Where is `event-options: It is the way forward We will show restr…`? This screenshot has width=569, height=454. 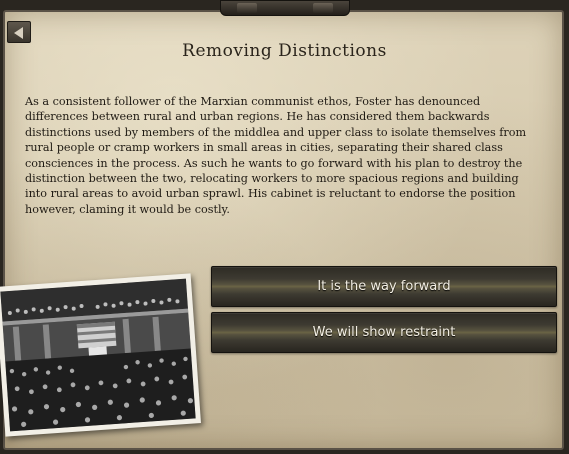
event-options: It is the way forward We will show restr… is located at coordinates (384, 312).